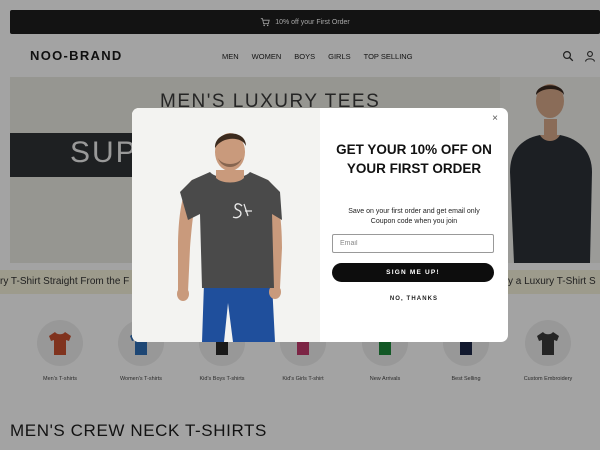 Image resolution: width=600 pixels, height=450 pixels. I want to click on close-icon: ×, so click(495, 119).